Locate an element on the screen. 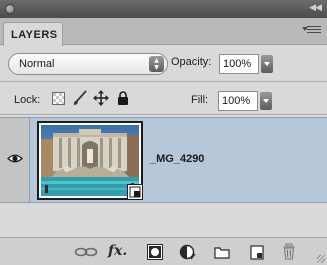 The height and width of the screenshot is (265, 327). layer-thumbnail is located at coordinates (90, 160).